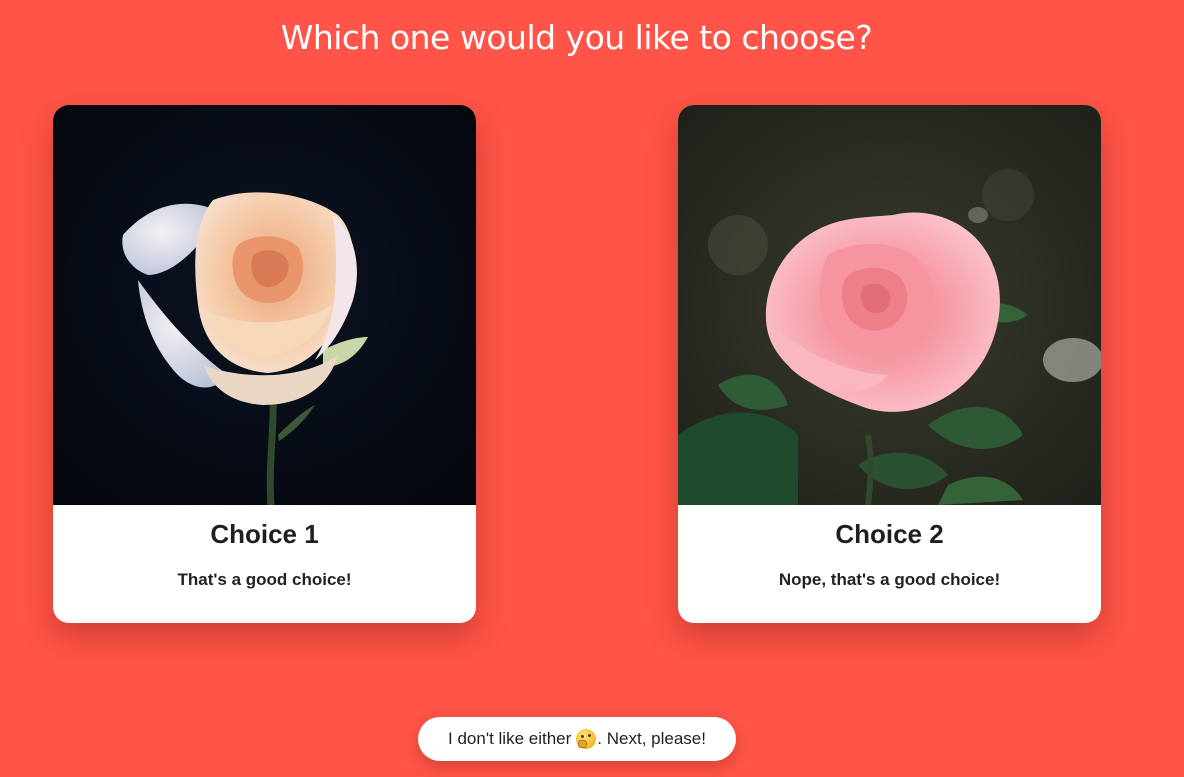  Describe the element at coordinates (889, 534) in the screenshot. I see `choice-2-title: Choice 2` at that location.